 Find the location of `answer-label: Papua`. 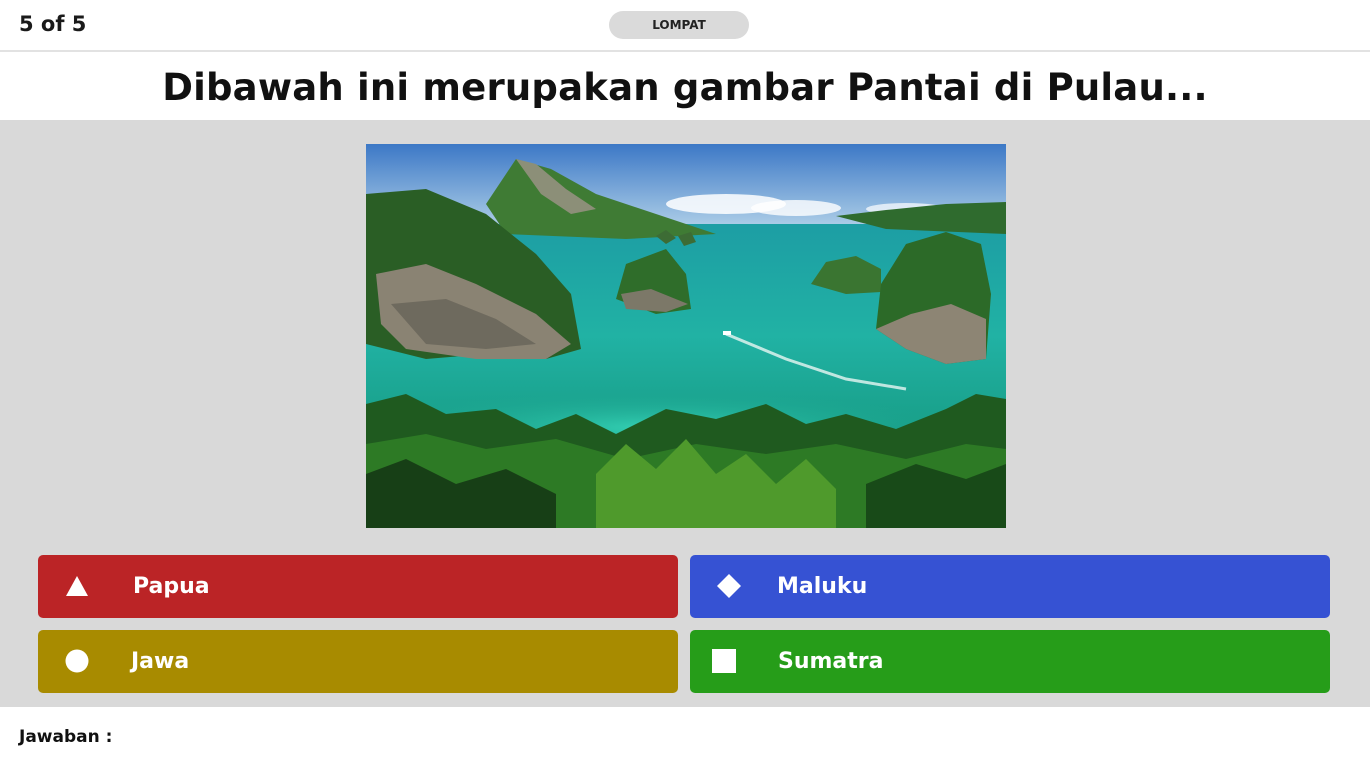

answer-label: Papua is located at coordinates (171, 586).